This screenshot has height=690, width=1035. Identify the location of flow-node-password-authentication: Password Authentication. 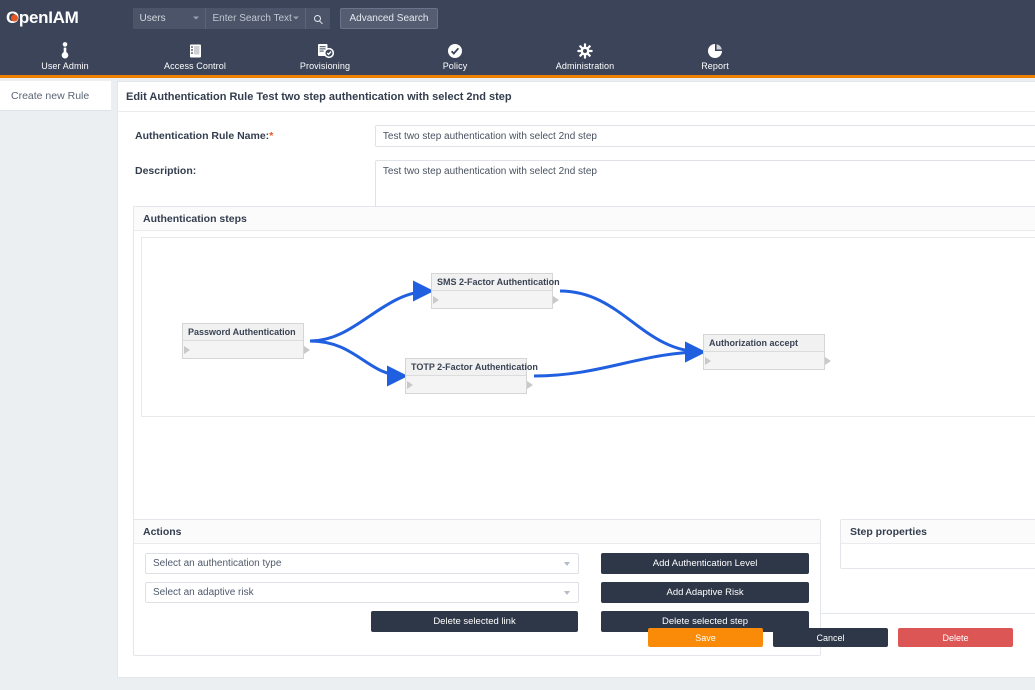
(246, 341).